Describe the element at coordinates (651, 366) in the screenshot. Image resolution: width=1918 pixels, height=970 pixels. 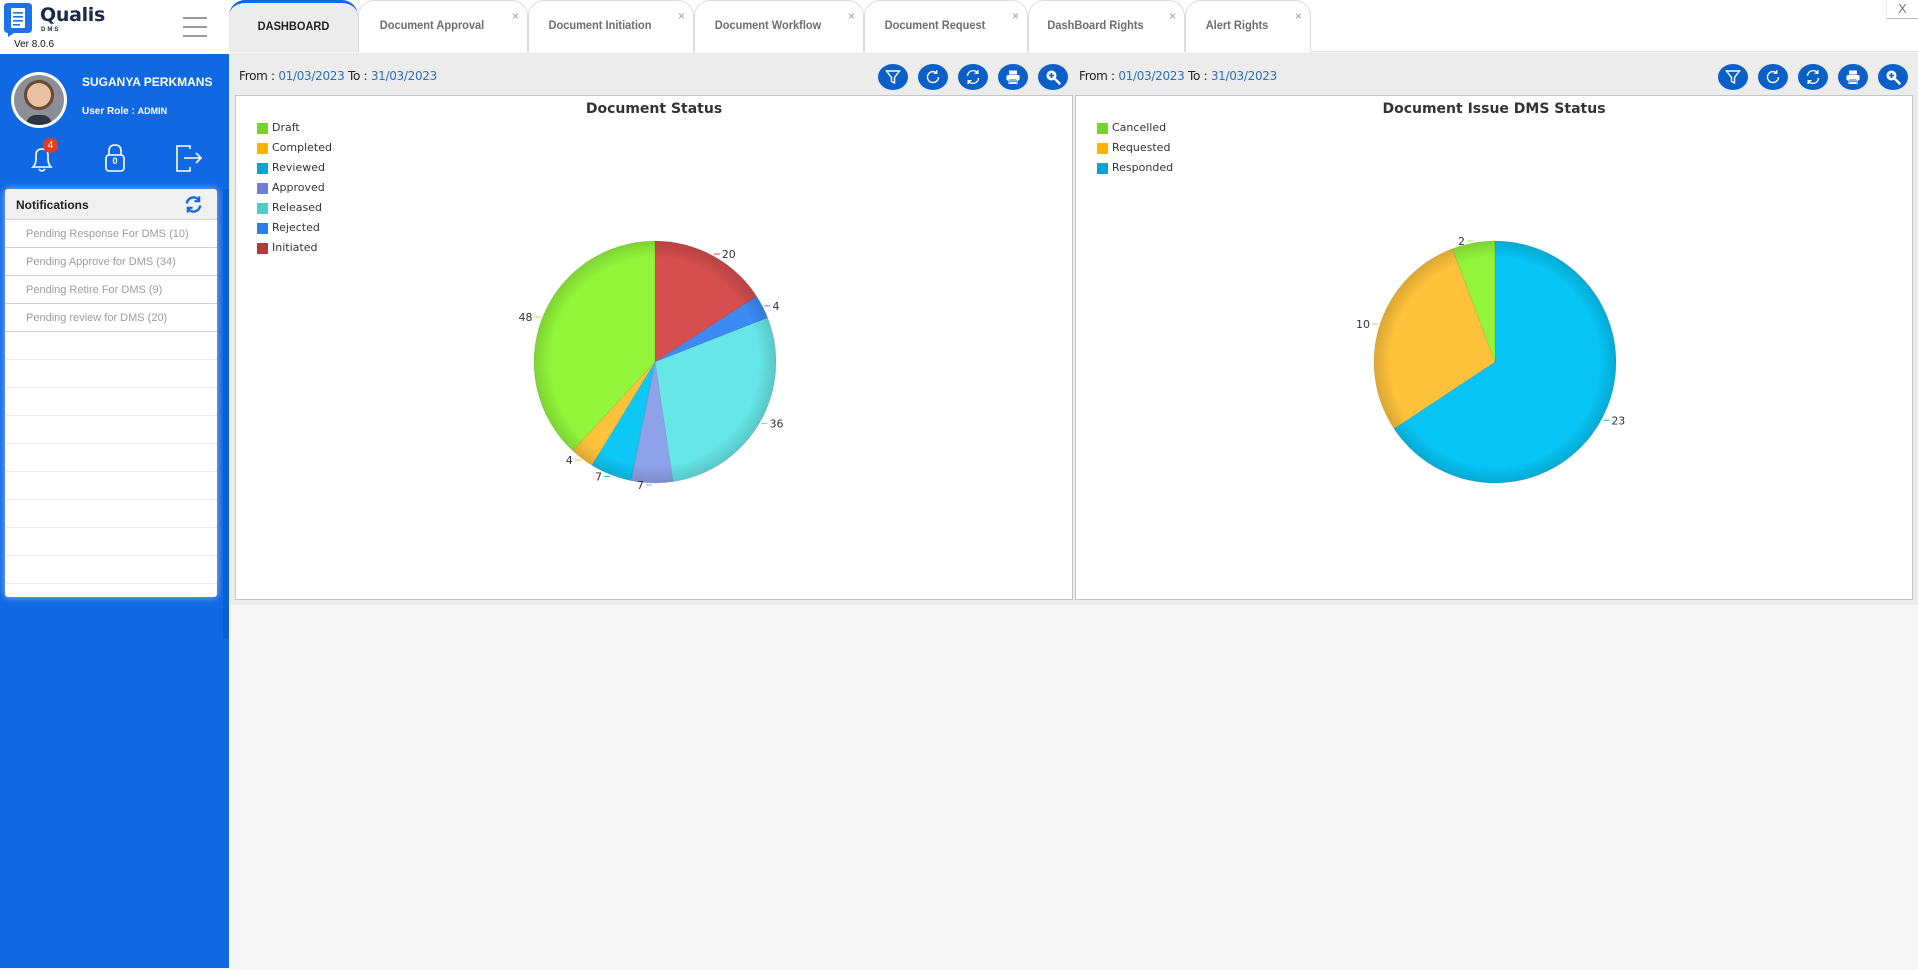
I see `document-status-pie: 20 4 36 7 7 4 48` at that location.